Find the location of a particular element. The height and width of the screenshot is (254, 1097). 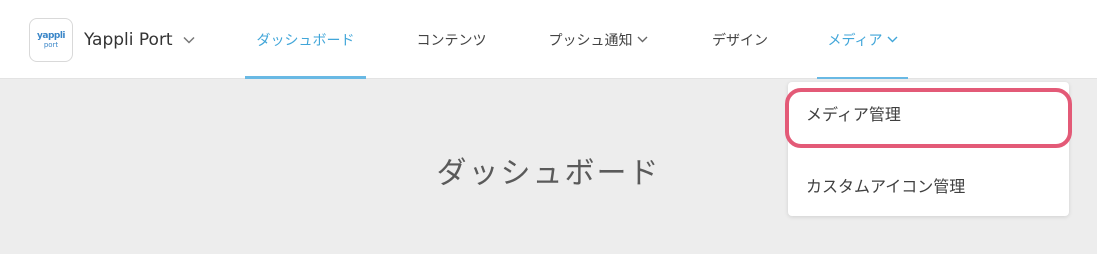

nav-tab-push-label: プッシュ通知 is located at coordinates (590, 40).